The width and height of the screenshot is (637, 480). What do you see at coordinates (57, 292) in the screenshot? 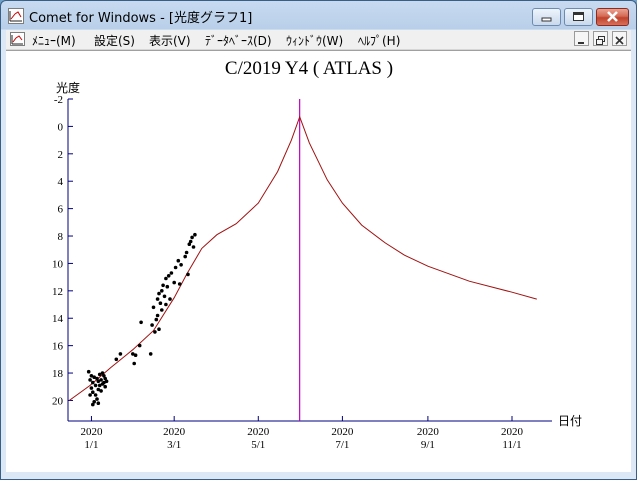
I see `y-tick-label: 12` at bounding box center [57, 292].